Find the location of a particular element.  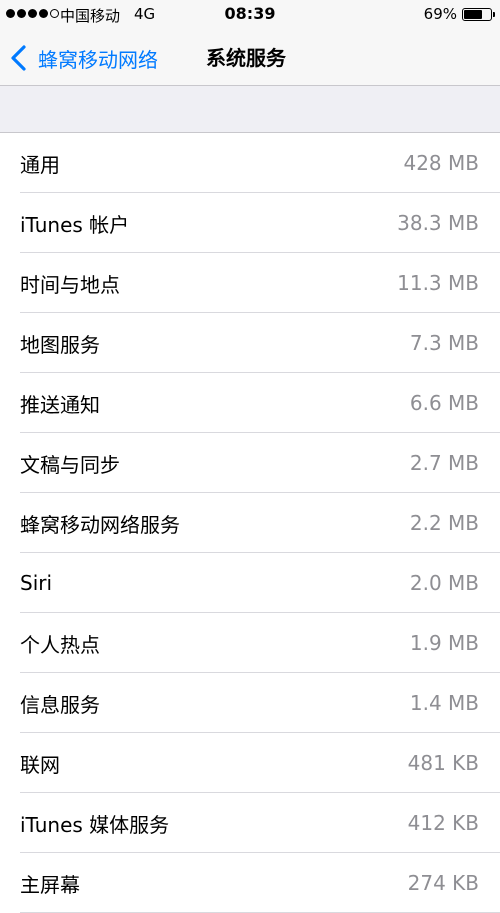

data-usage: 38.3 MB is located at coordinates (438, 223).